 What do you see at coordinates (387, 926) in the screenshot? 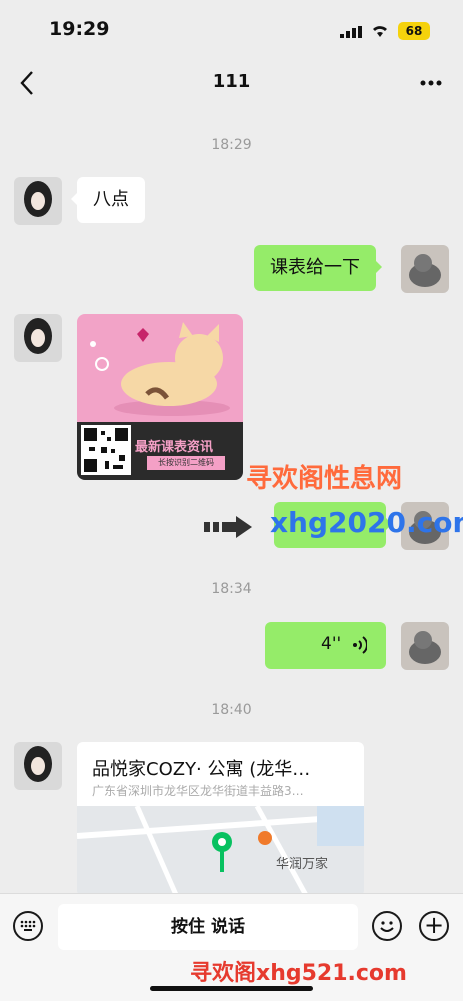
I see `emoji-icon` at bounding box center [387, 926].